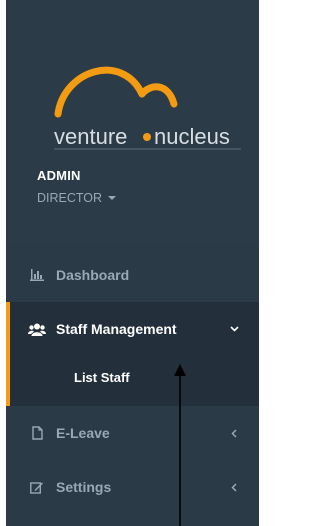 The width and height of the screenshot is (320, 526). I want to click on sidebar-item-eleave: E-Leave, so click(132, 433).